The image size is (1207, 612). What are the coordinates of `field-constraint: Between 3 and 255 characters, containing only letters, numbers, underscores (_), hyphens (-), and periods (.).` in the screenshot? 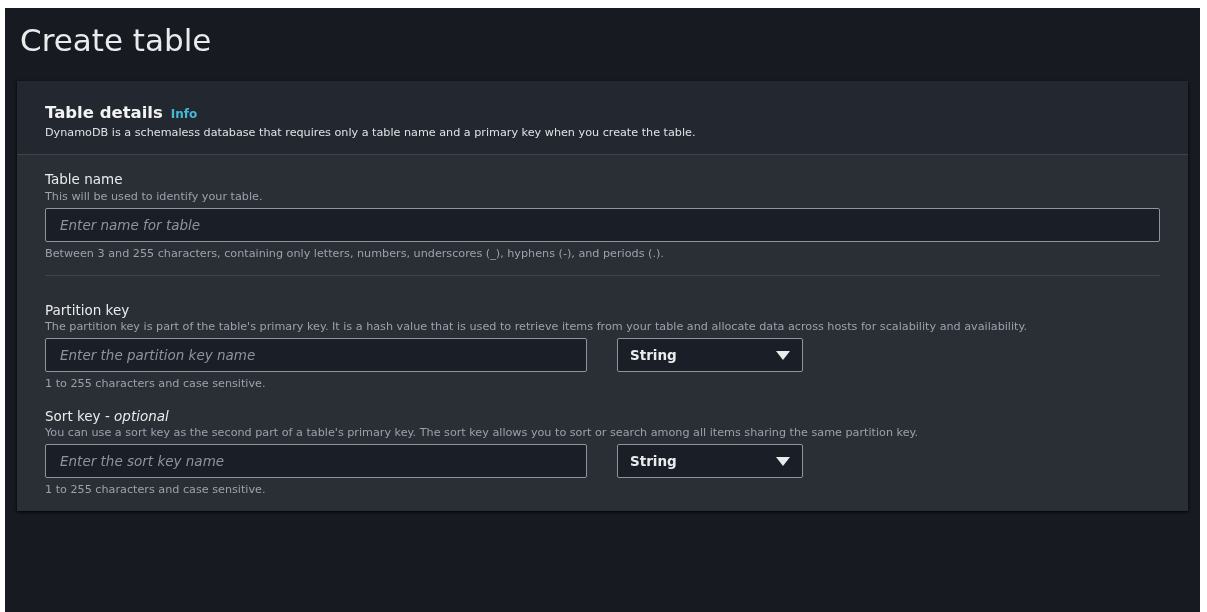 It's located at (355, 253).